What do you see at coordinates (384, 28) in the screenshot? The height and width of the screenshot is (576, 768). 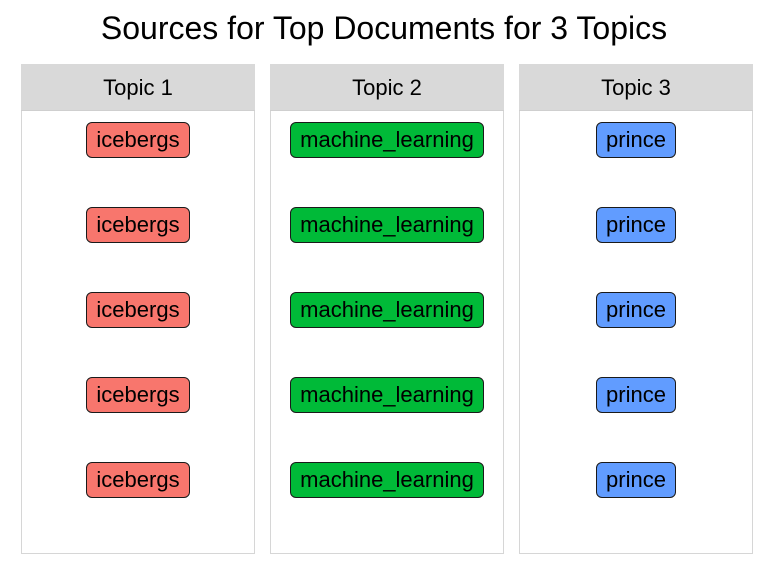 I see `chart-title: Sources for Top Documents for 3 Topics` at bounding box center [384, 28].